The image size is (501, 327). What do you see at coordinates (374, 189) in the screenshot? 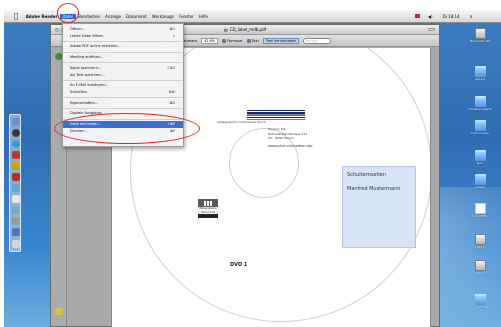
I see `person-name: Manfred Mustermann` at bounding box center [374, 189].